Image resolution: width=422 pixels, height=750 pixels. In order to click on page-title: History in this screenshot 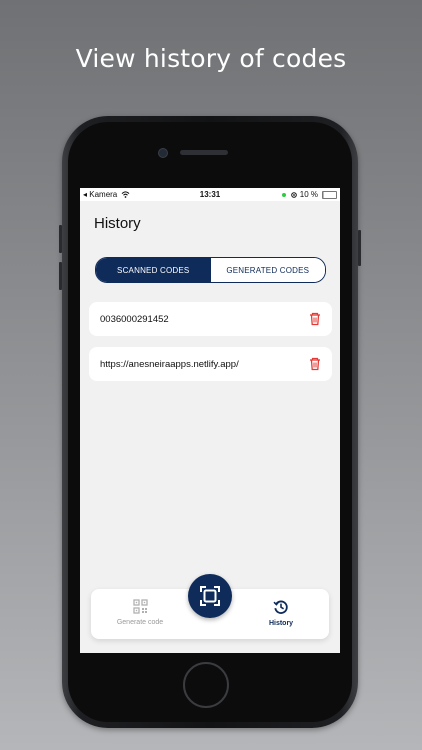, I will do `click(117, 223)`.